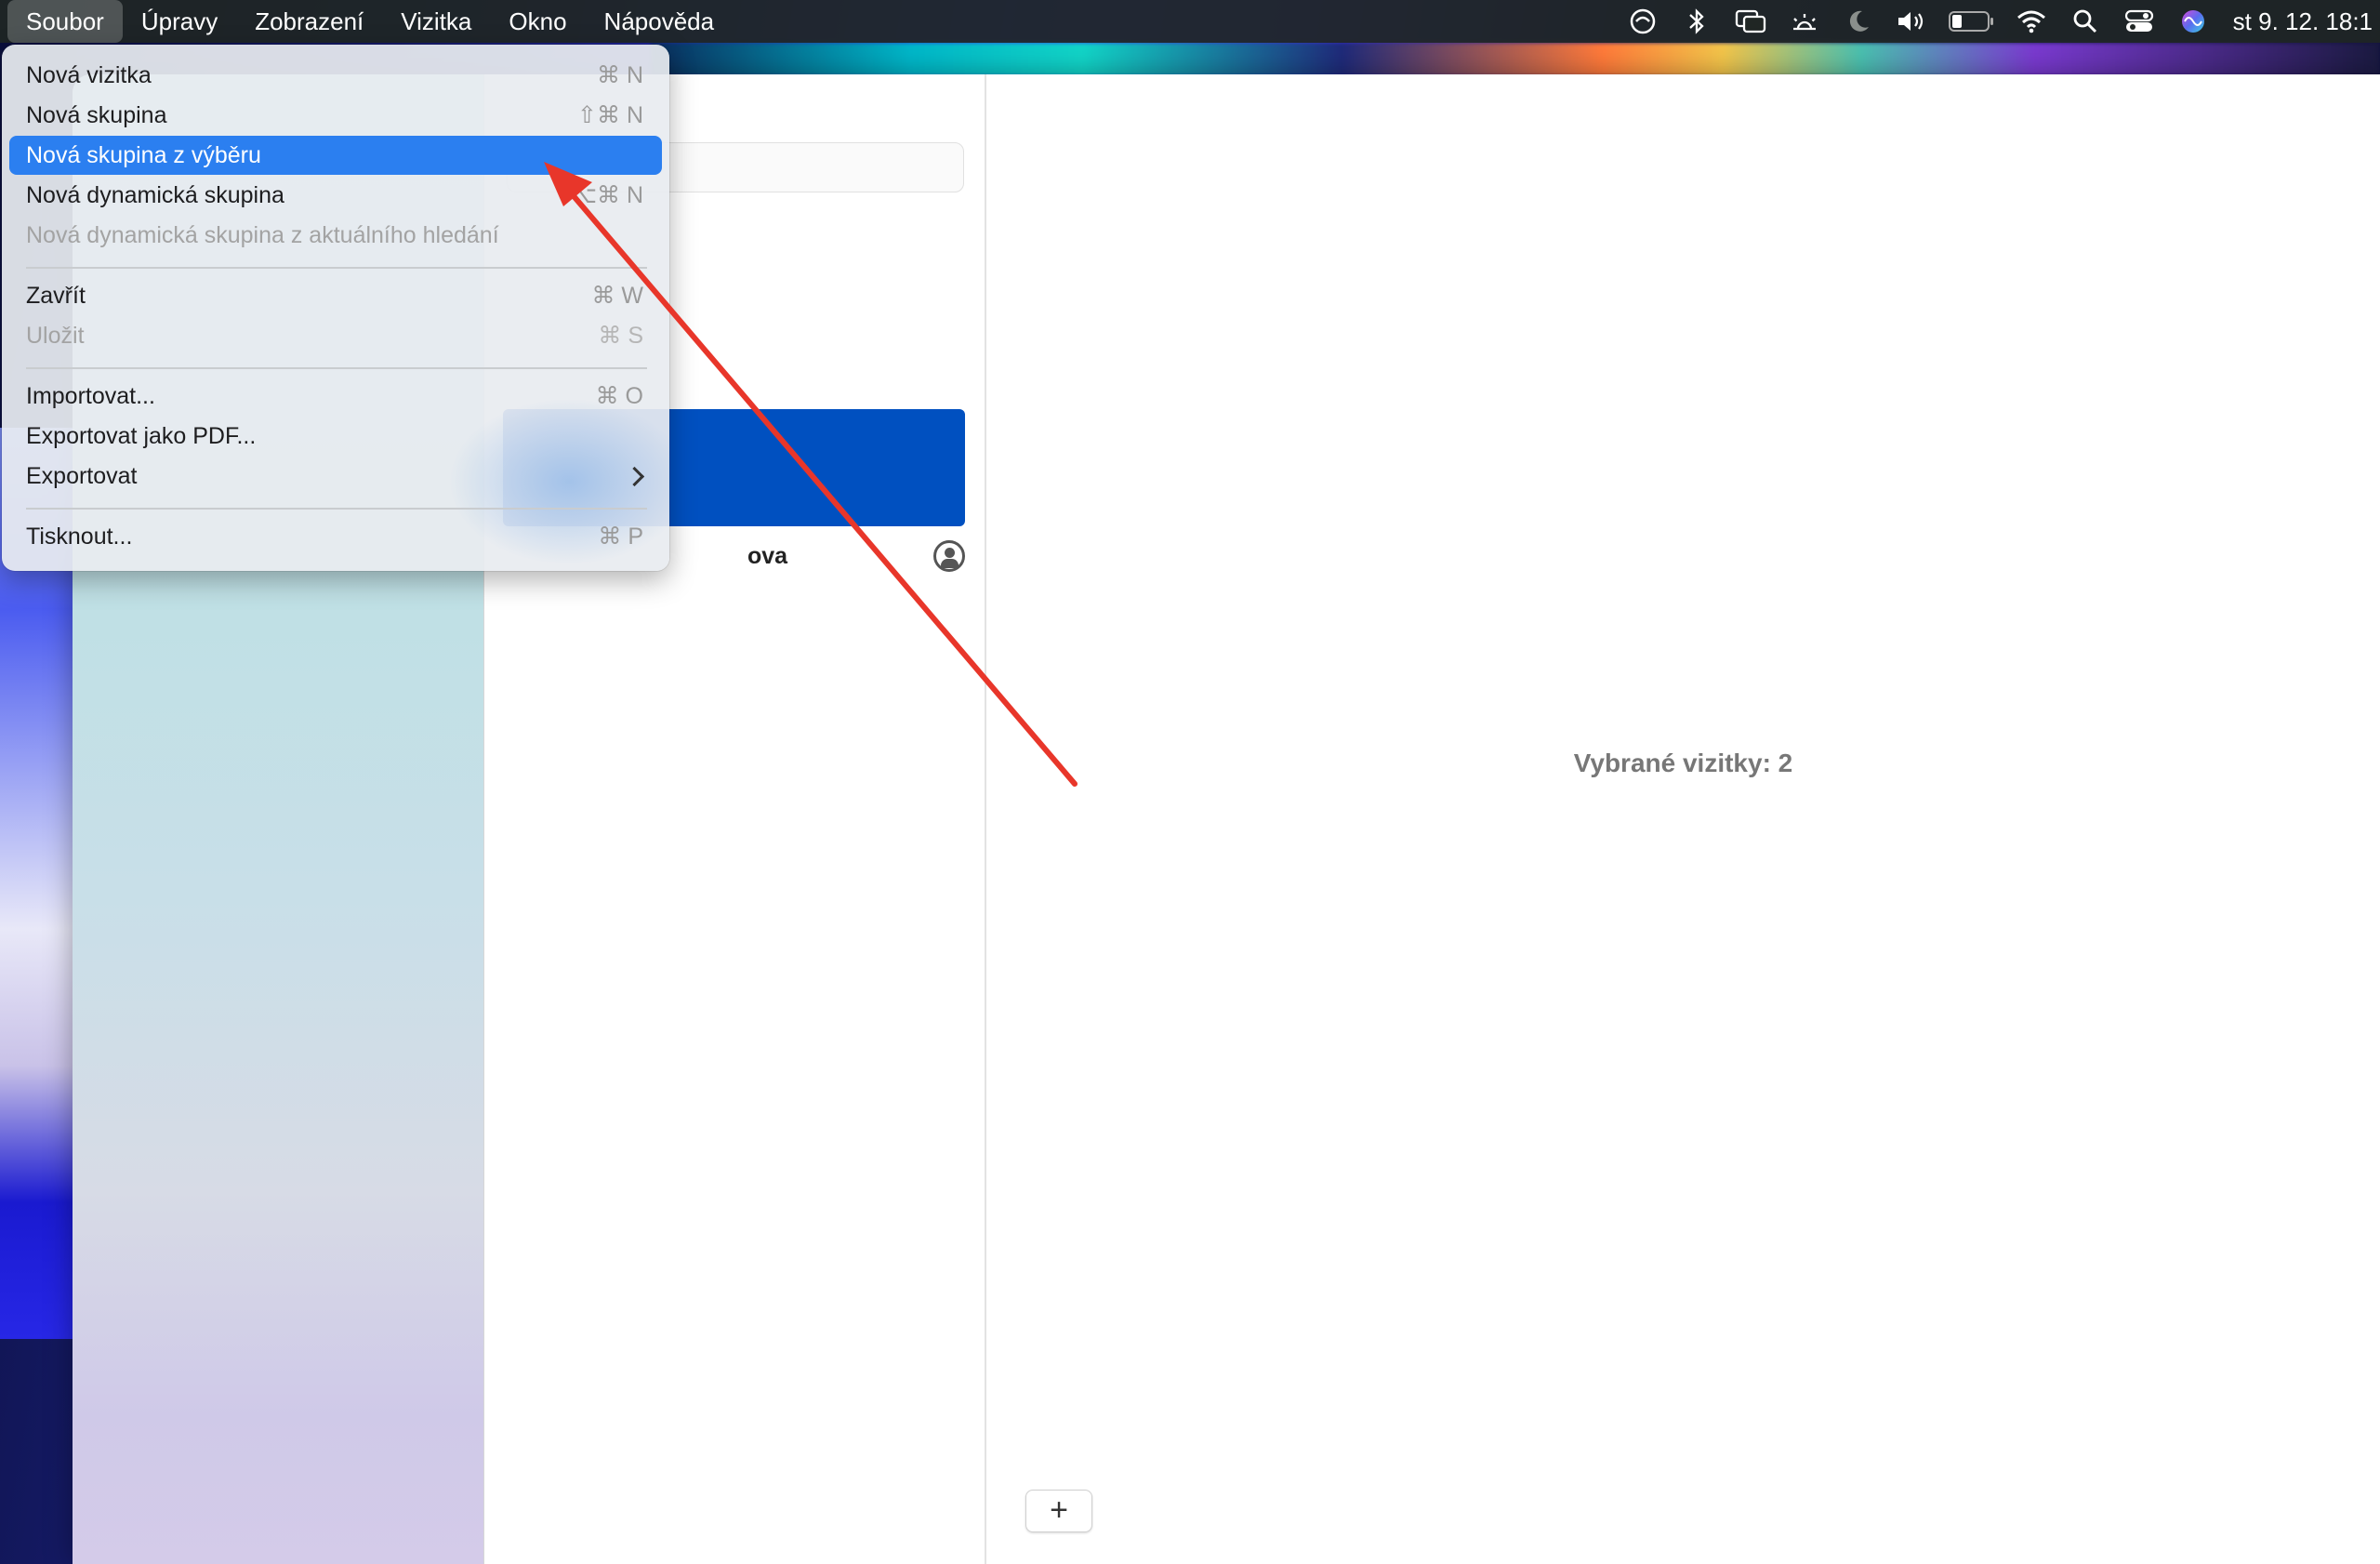  I want to click on menu-upravy: Úpravy, so click(179, 21).